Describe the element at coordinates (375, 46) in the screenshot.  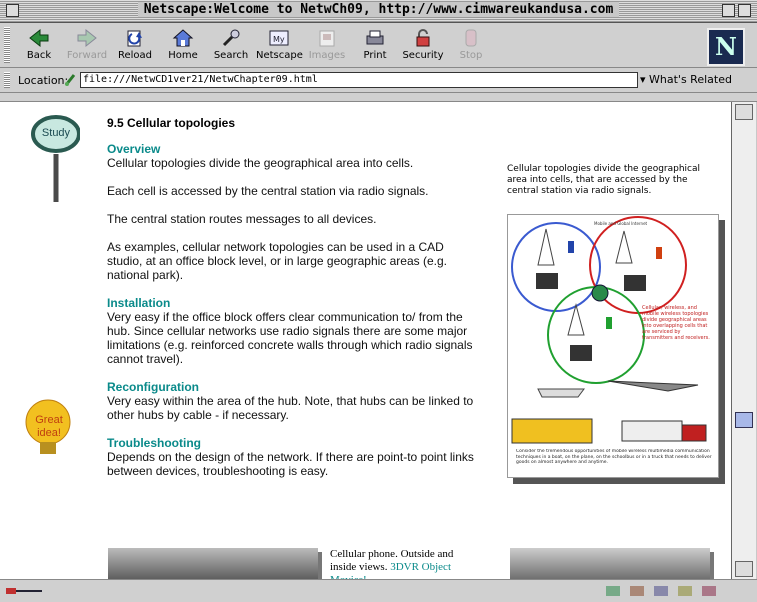
I see `print-button: Print` at that location.